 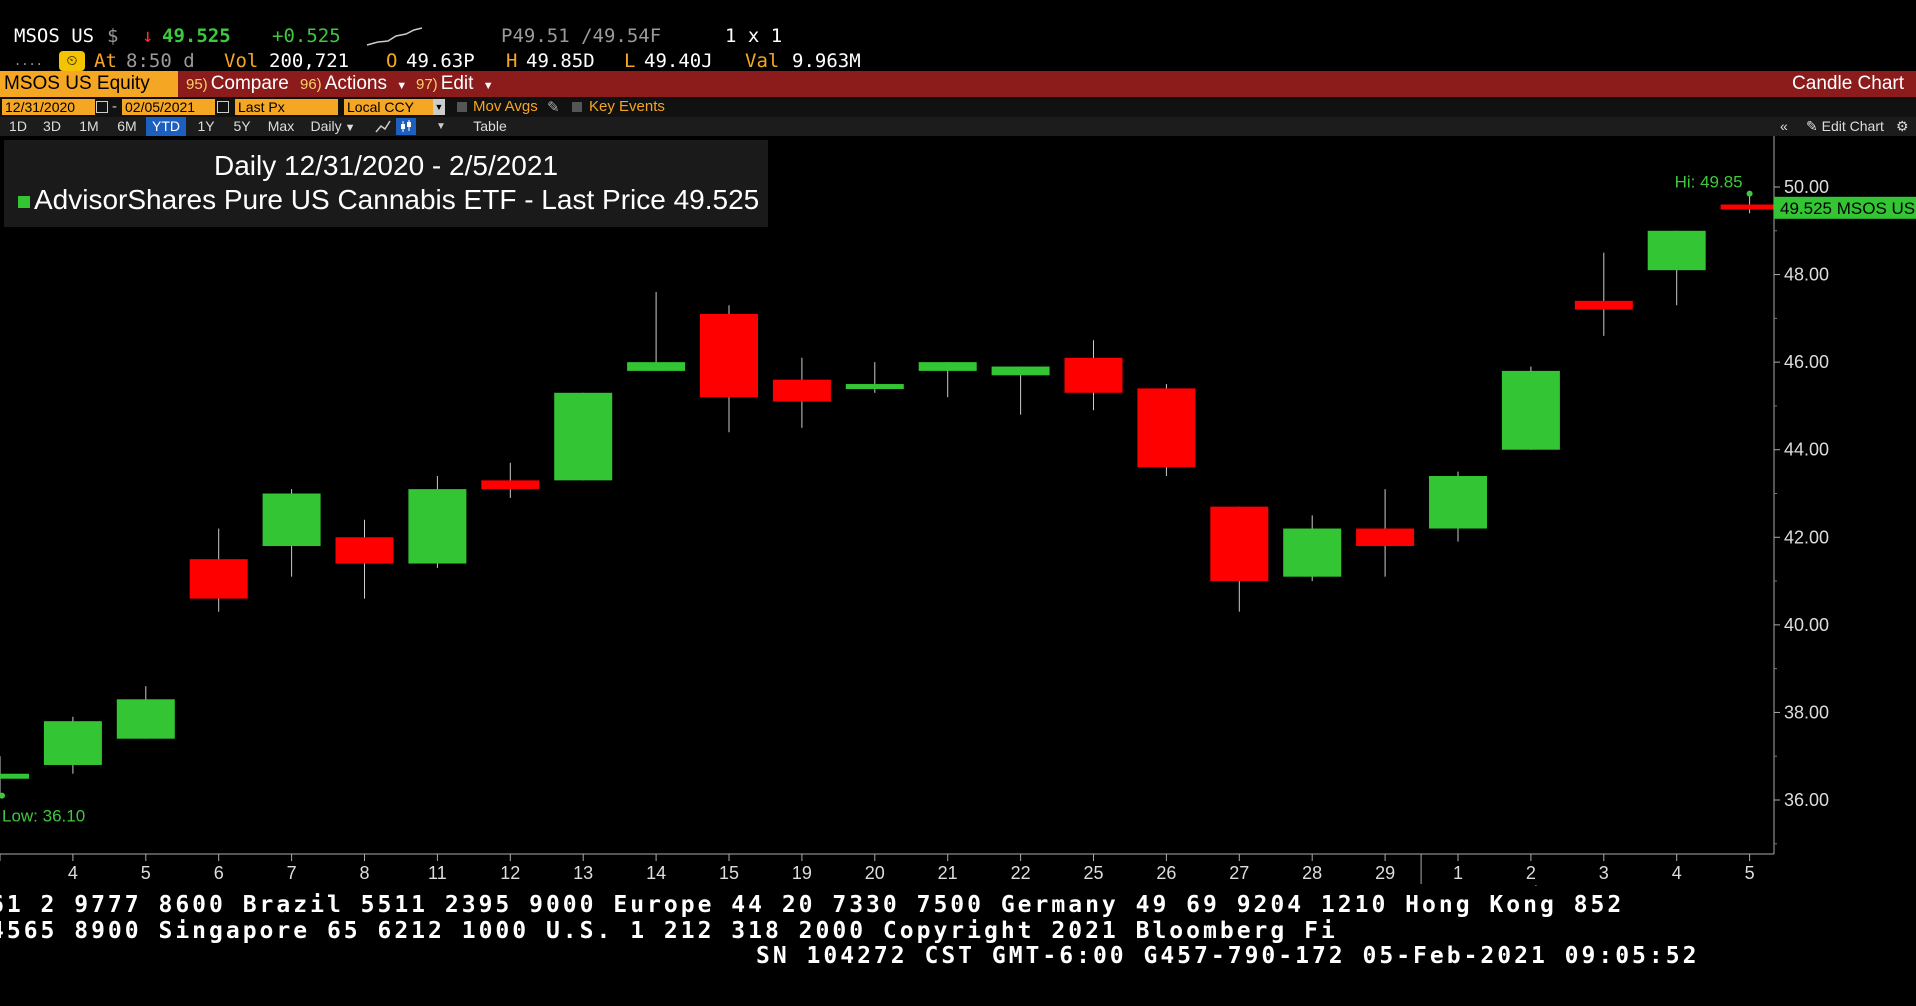 I want to click on vol-label: Vol, so click(x=241, y=61).